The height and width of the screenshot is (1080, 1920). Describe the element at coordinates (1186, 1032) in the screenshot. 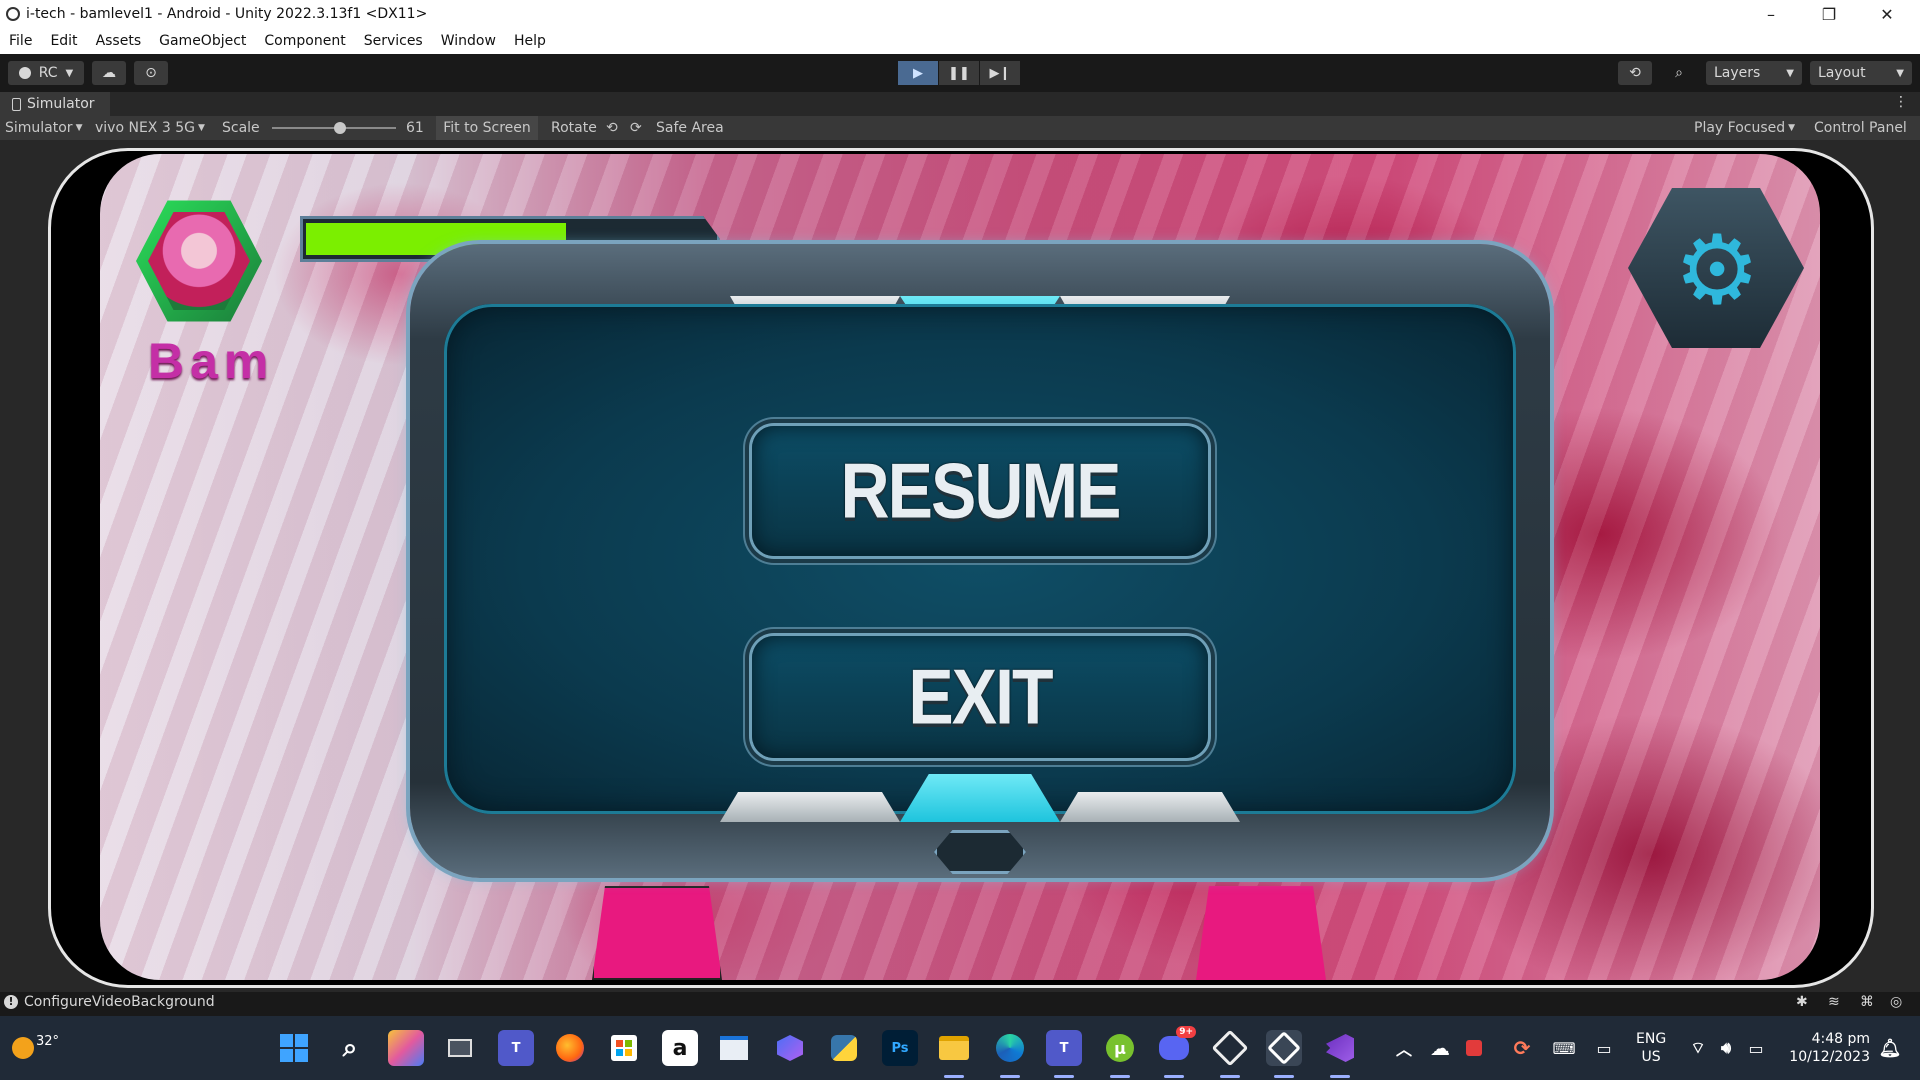

I see `discord-badge: 9+` at that location.